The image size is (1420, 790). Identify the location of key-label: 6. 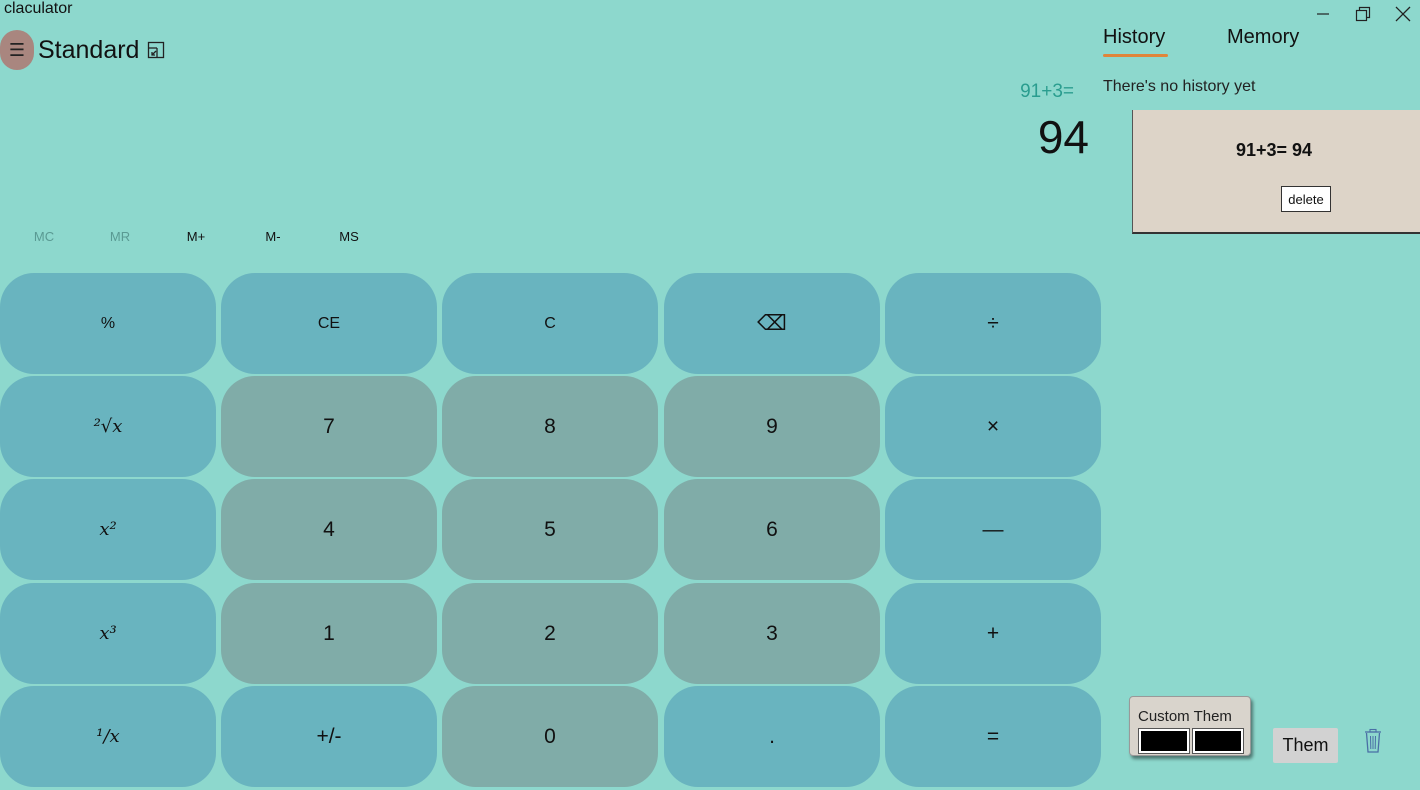
(772, 529).